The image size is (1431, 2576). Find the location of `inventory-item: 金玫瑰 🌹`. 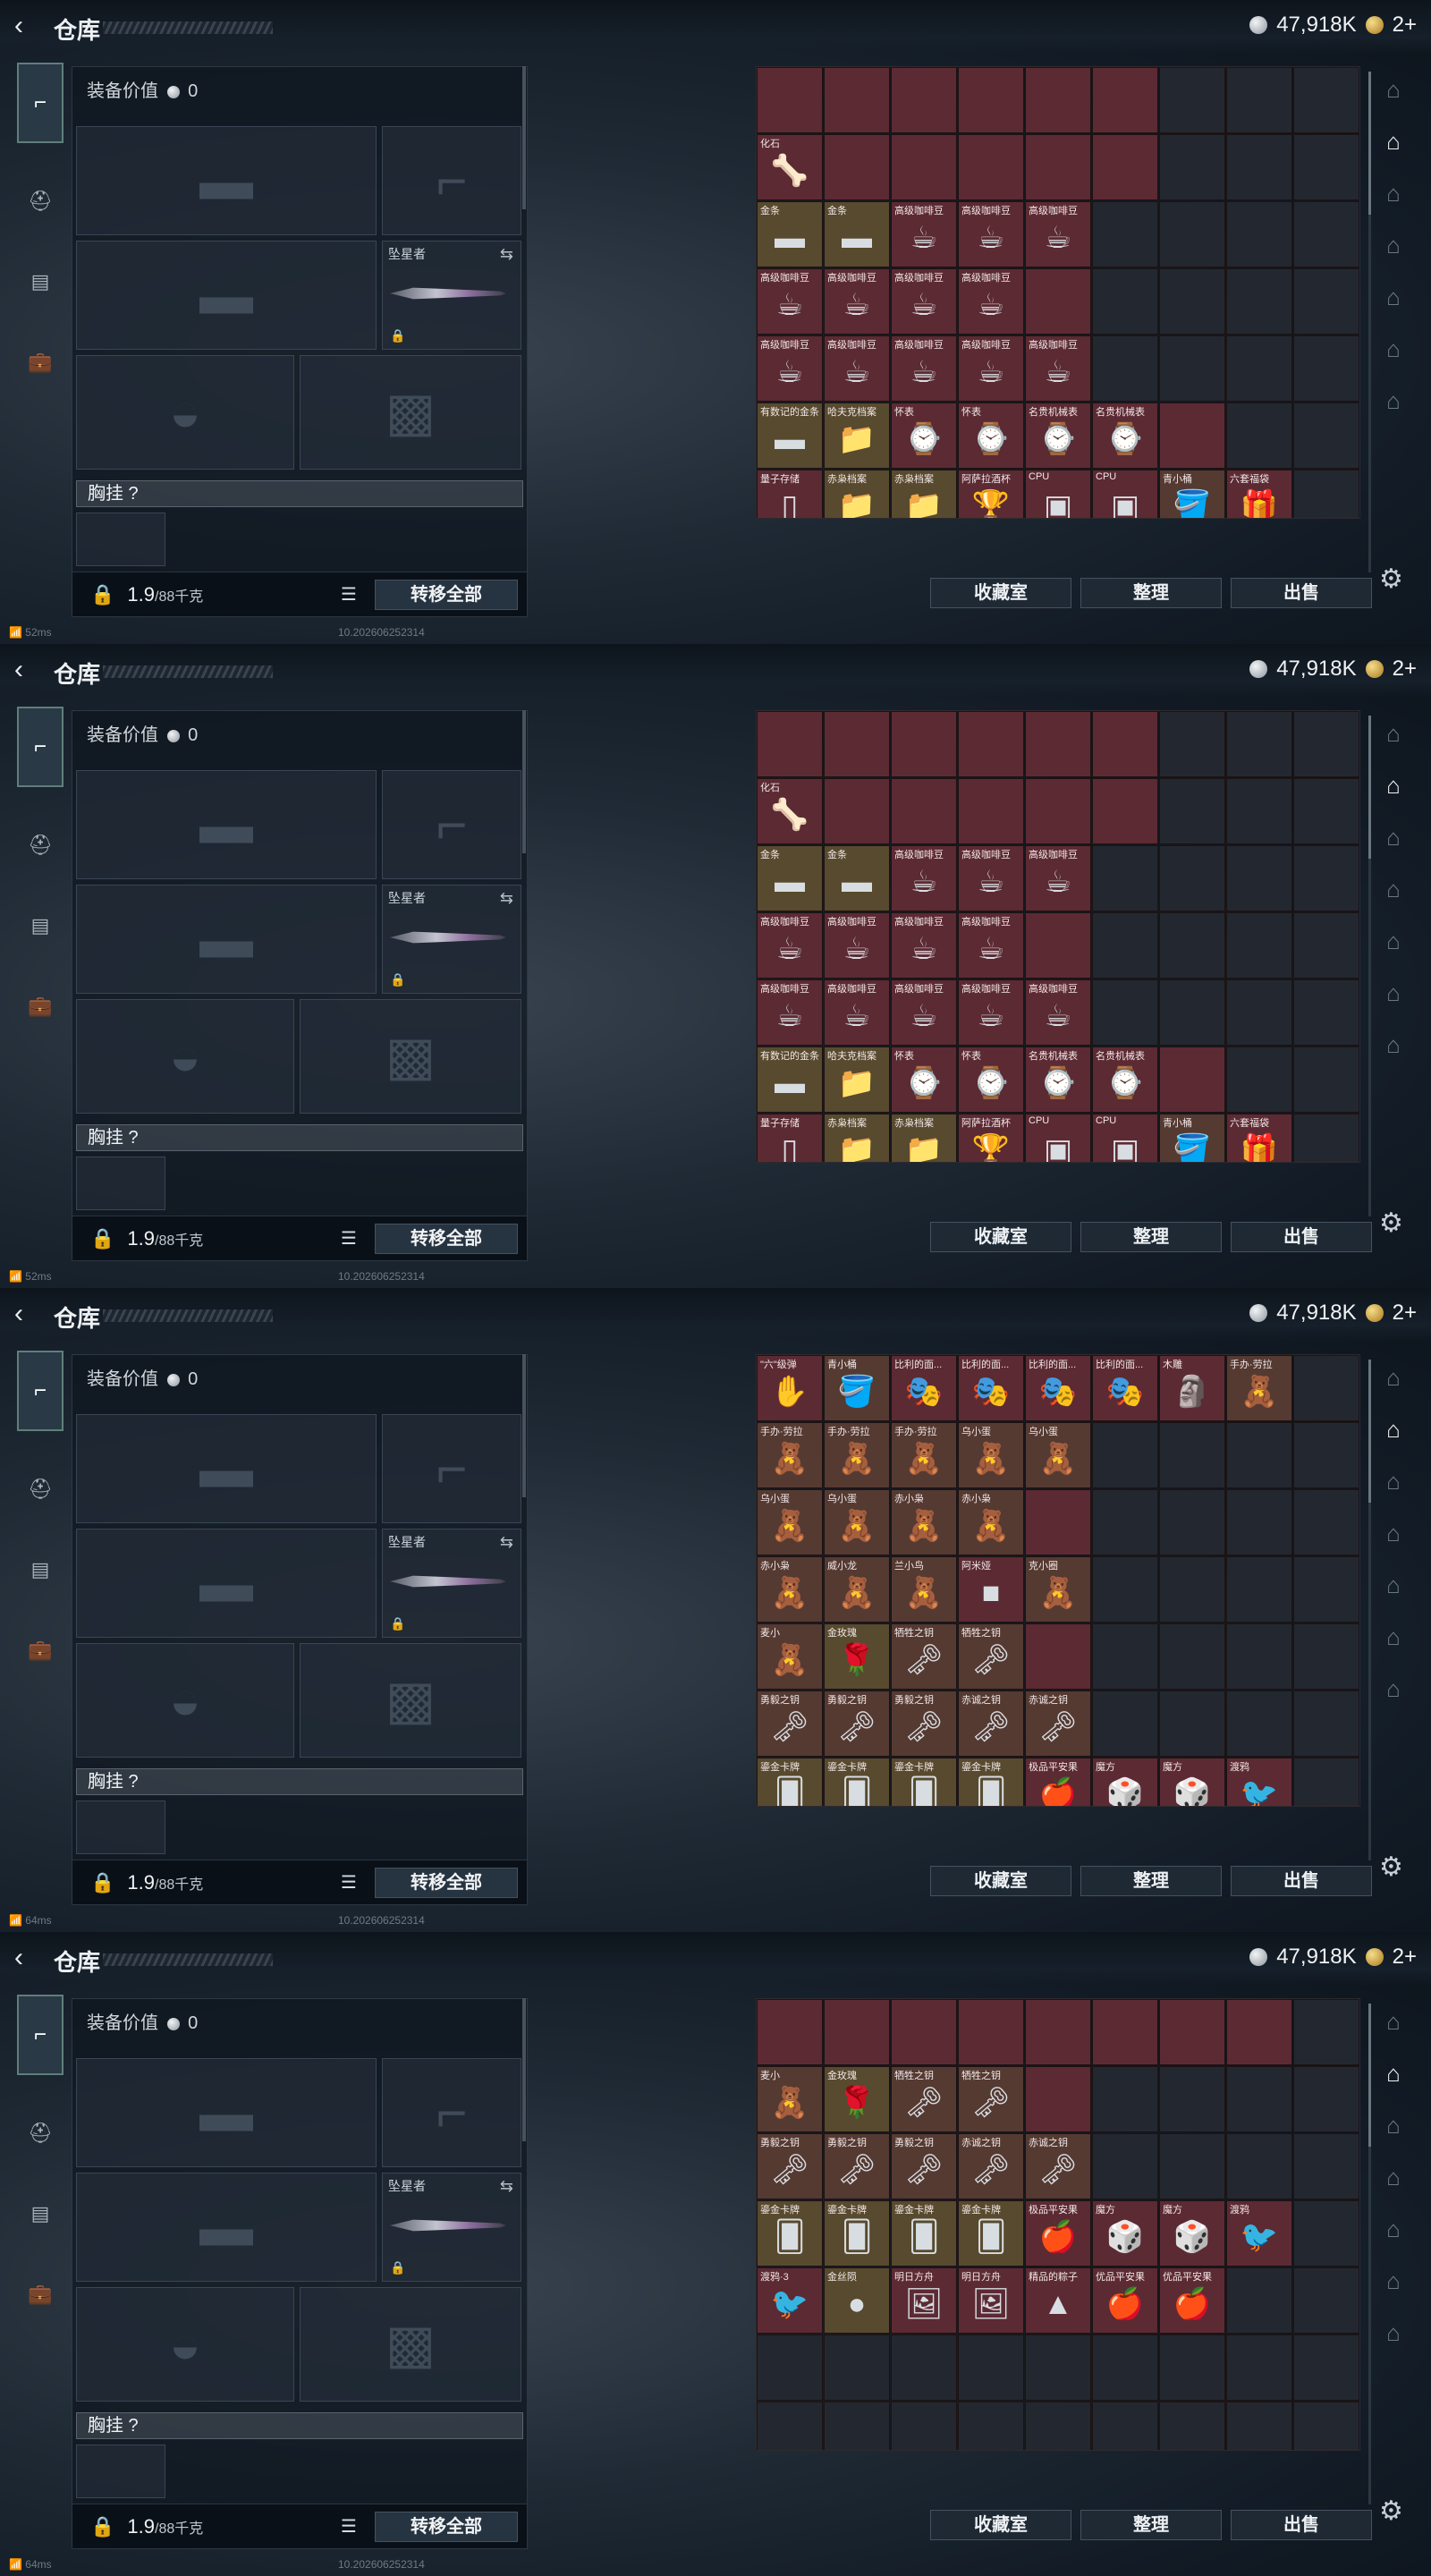

inventory-item: 金玫瑰 🌹 is located at coordinates (857, 1656).